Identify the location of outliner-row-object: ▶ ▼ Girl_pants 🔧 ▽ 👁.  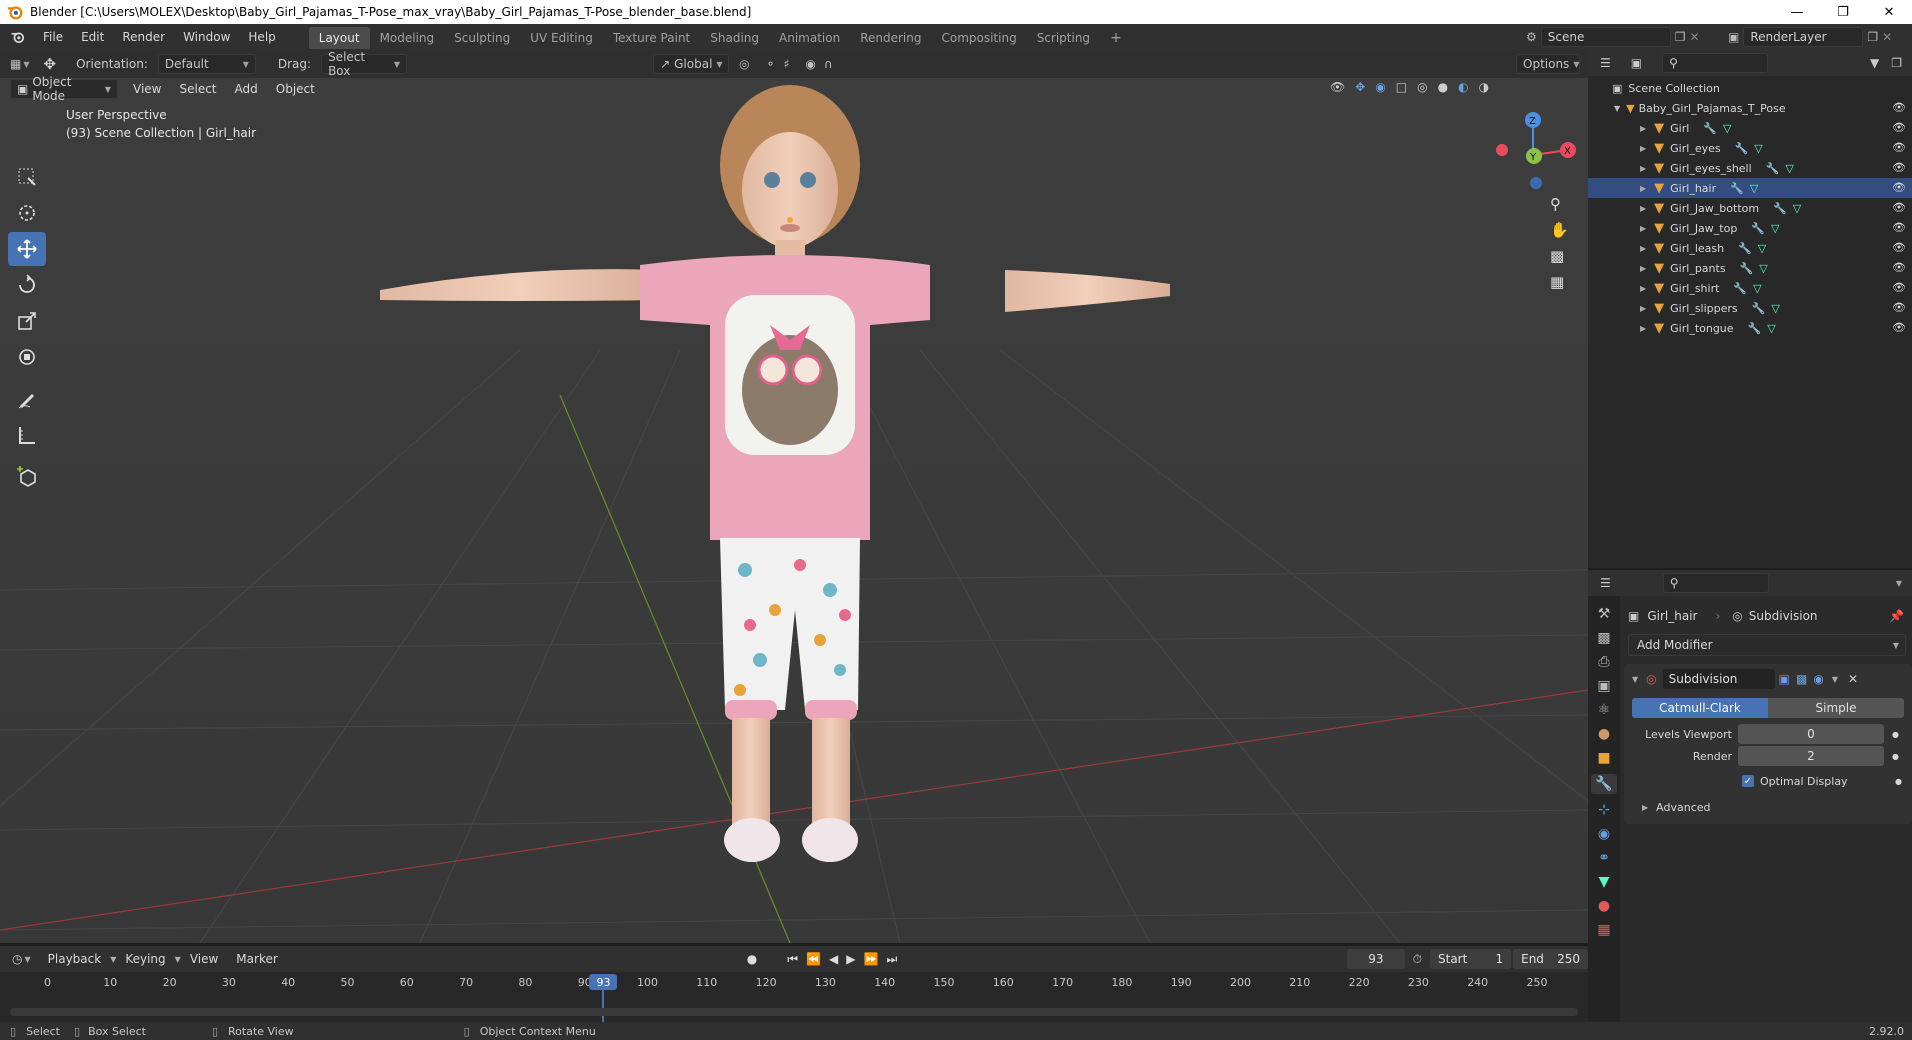
(1750, 268).